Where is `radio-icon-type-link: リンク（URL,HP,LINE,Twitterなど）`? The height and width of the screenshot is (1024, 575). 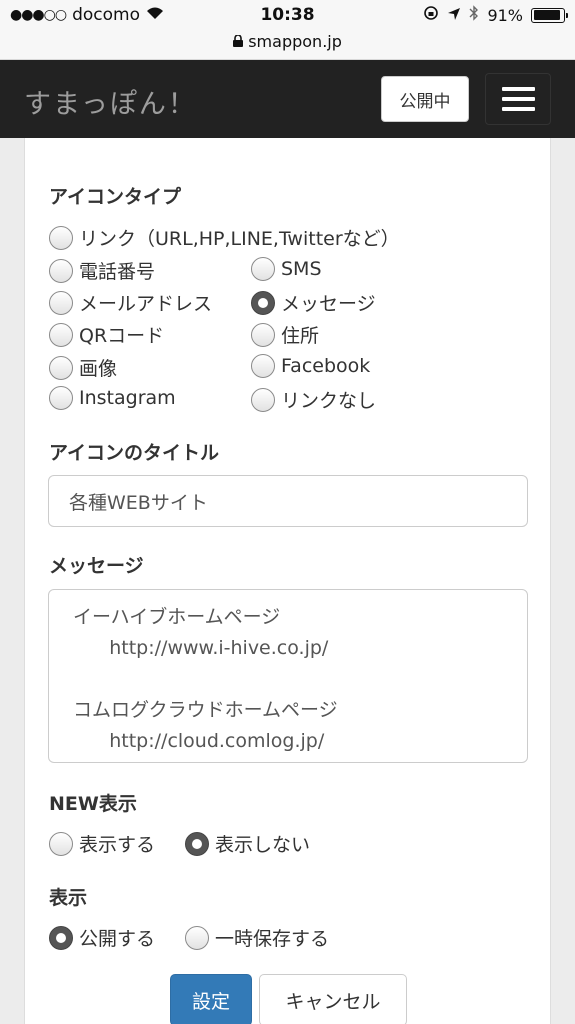 radio-icon-type-link: リンク（URL,HP,LINE,Twitterなど） is located at coordinates (224, 237).